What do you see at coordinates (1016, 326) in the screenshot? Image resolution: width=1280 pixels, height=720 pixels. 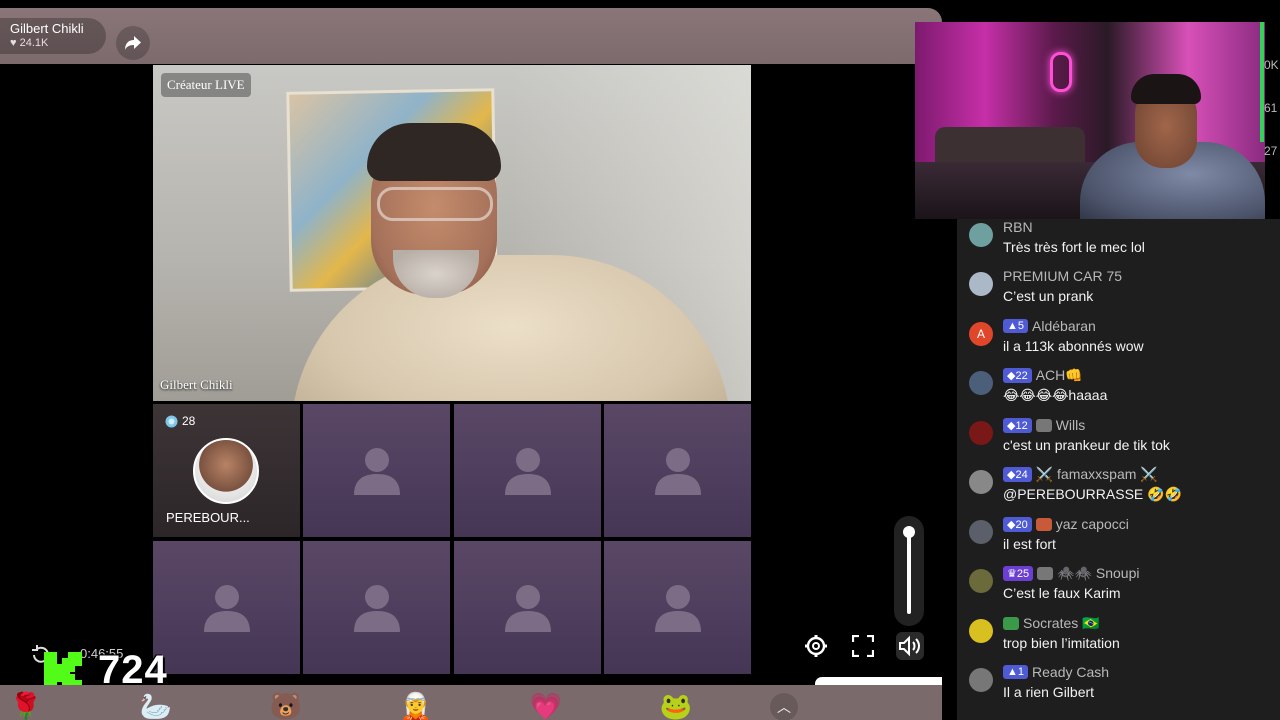 I see `level-badge: ▲5` at bounding box center [1016, 326].